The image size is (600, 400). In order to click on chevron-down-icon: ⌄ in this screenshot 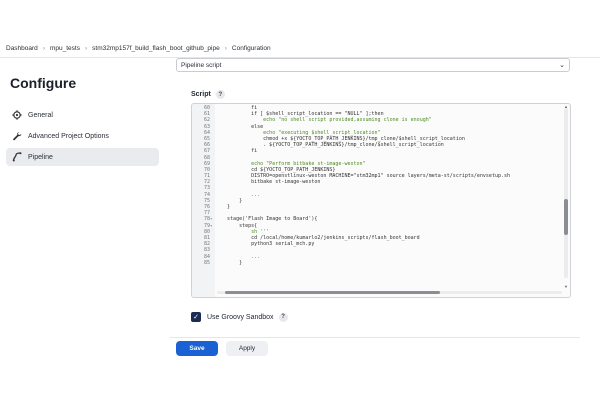, I will do `click(562, 65)`.